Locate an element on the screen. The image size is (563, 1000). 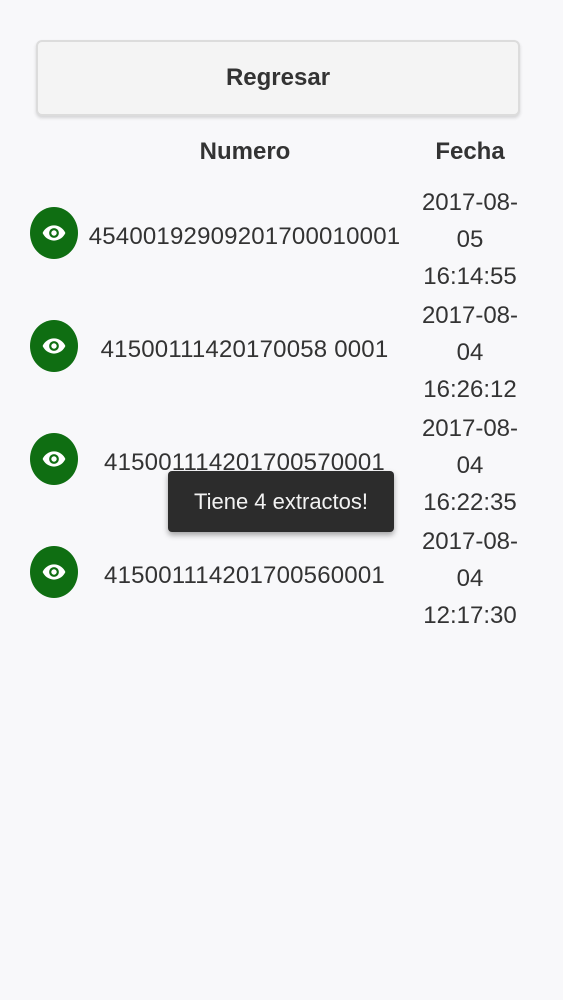
fecha-time-part: 16:26:12 is located at coordinates (470, 389).